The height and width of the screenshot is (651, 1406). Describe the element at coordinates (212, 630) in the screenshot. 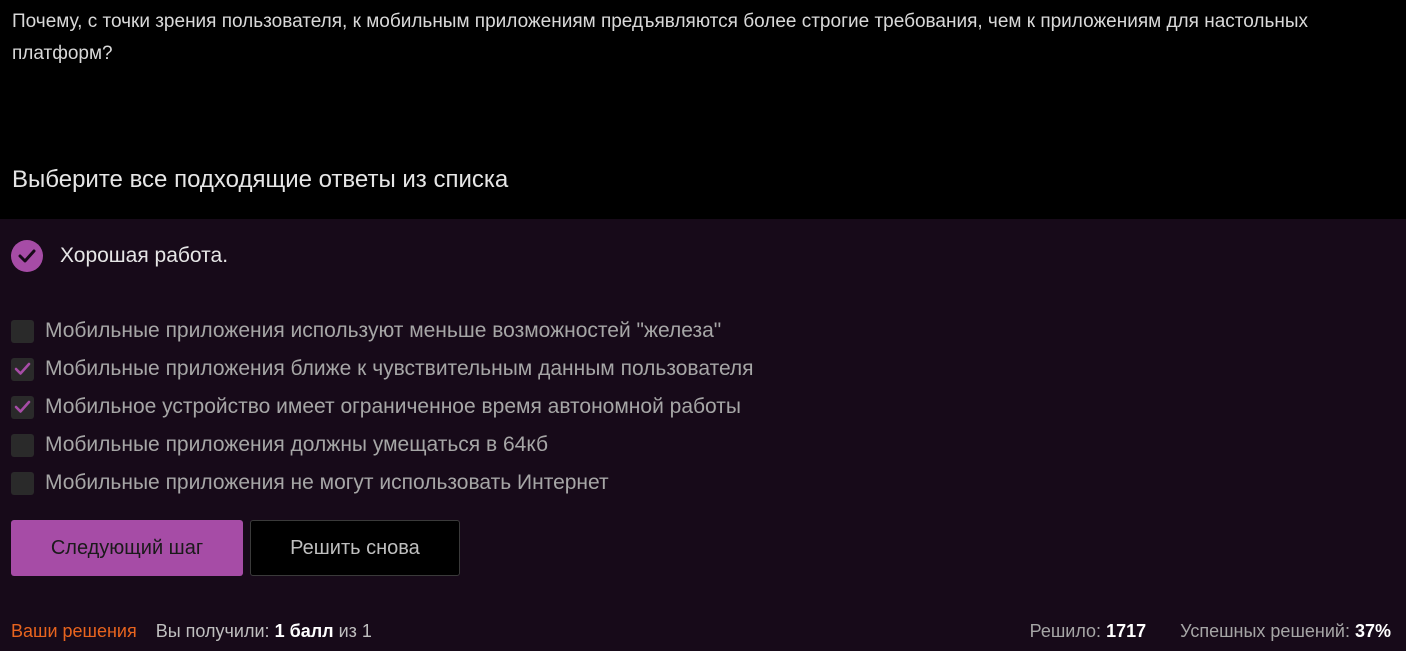

I see `score-prefix: Вы получили:` at that location.